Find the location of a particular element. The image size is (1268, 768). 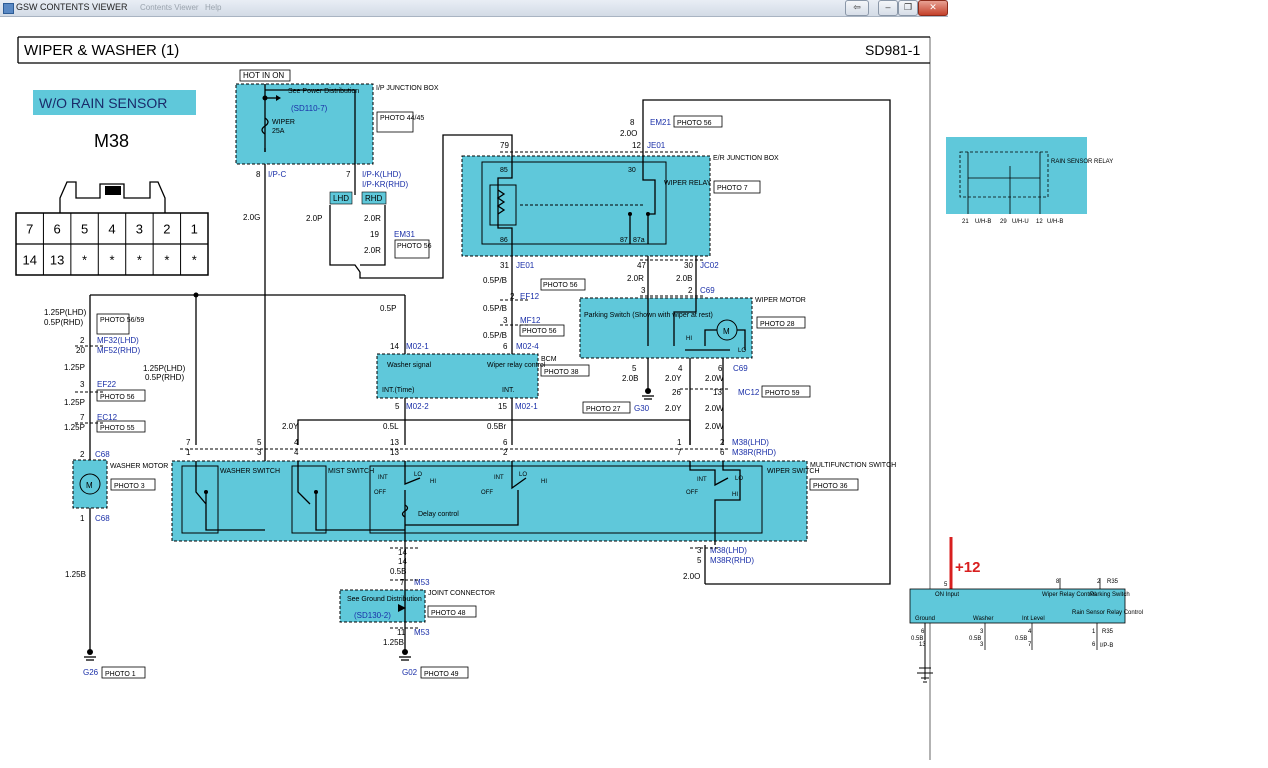

diagram-title: WIPER & WASHER (1) is located at coordinates (101, 50).